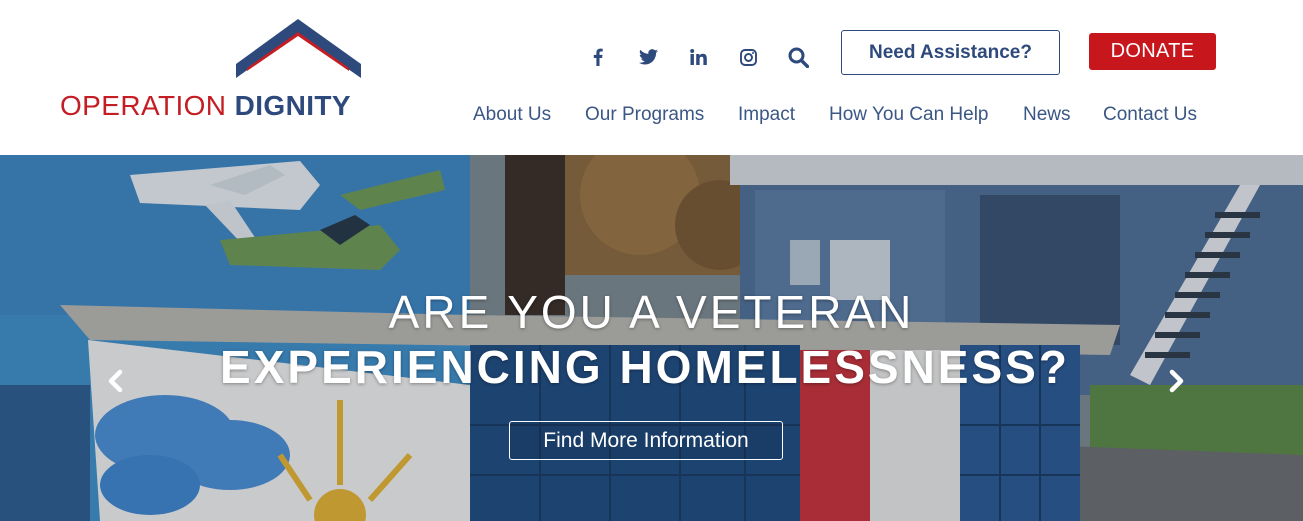 Image resolution: width=1303 pixels, height=521 pixels. I want to click on nav-how-you-can-help: How You Can Help, so click(909, 115).